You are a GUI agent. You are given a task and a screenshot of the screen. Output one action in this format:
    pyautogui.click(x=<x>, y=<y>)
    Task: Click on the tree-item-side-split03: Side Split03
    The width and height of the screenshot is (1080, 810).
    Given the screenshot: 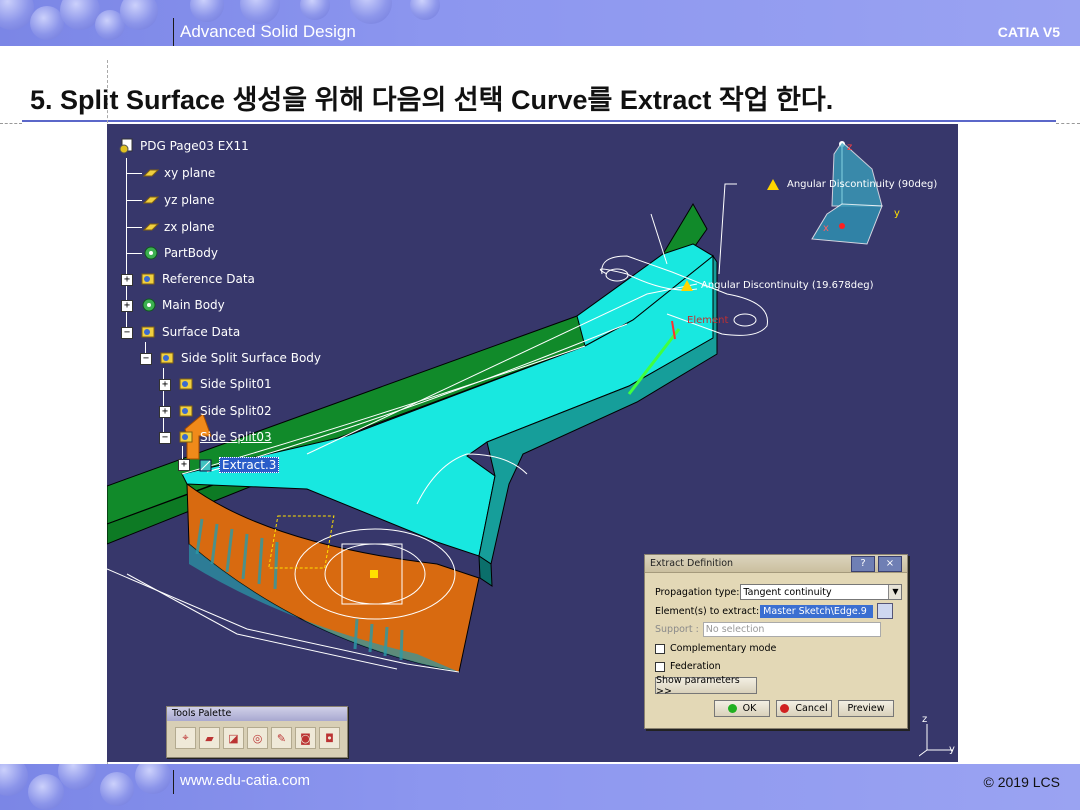 What is the action you would take?
    pyautogui.click(x=225, y=437)
    